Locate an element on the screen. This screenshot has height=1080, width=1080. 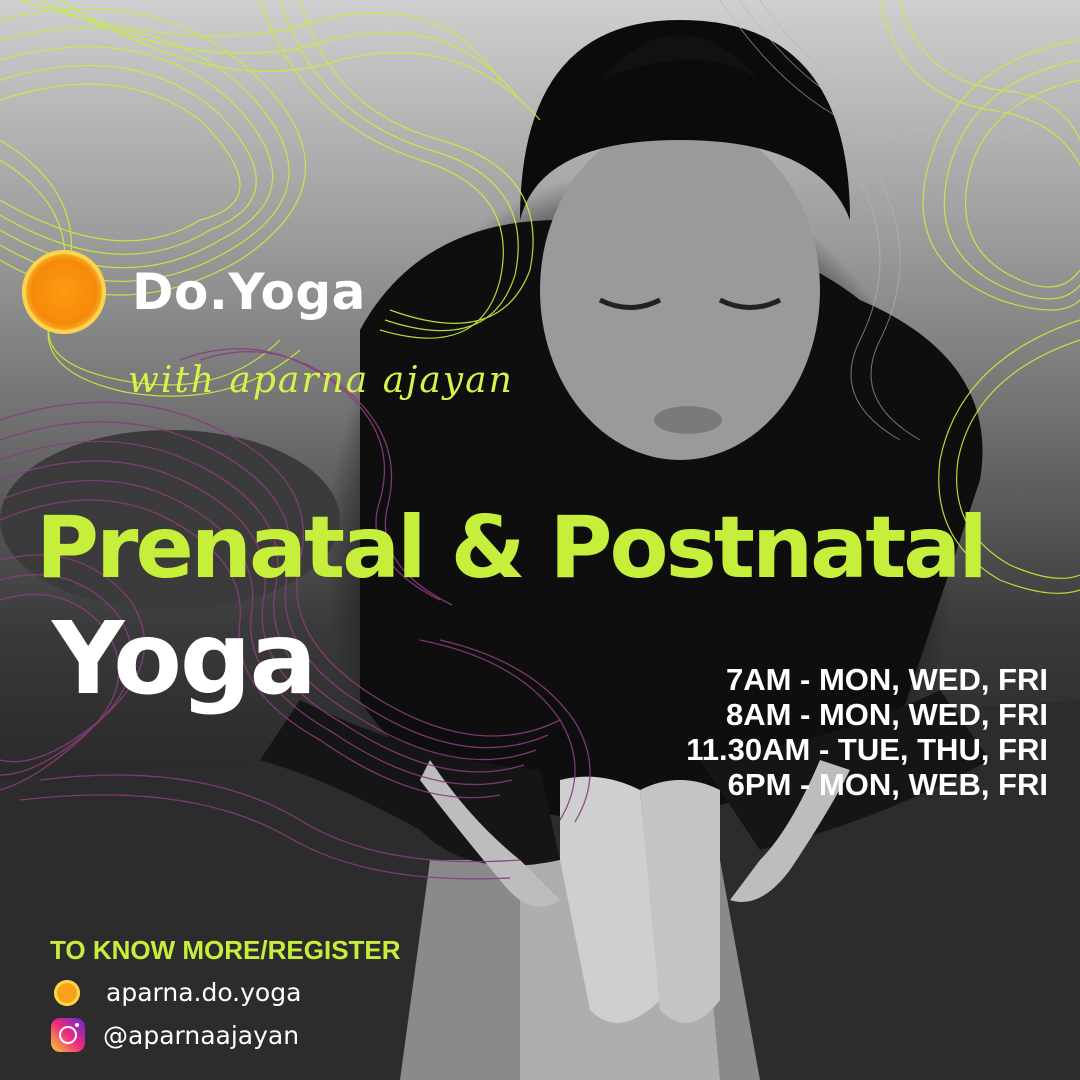
instagram-handle: @aparnaajayan is located at coordinates (201, 1035).